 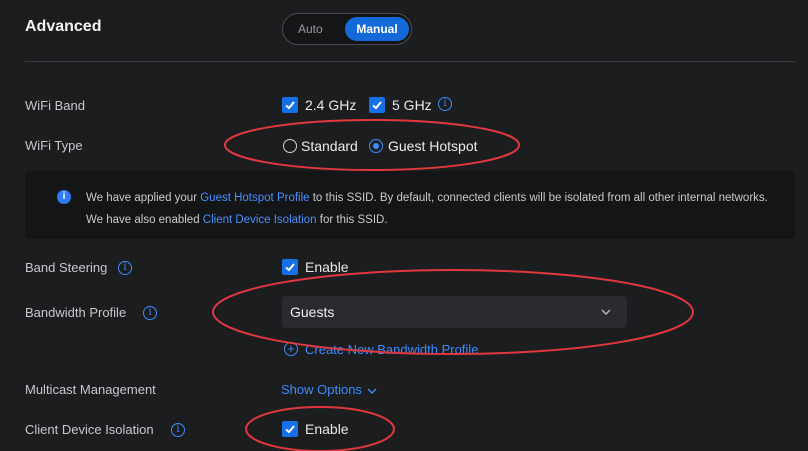 What do you see at coordinates (321, 389) in the screenshot?
I see `show-options-label: Show Options` at bounding box center [321, 389].